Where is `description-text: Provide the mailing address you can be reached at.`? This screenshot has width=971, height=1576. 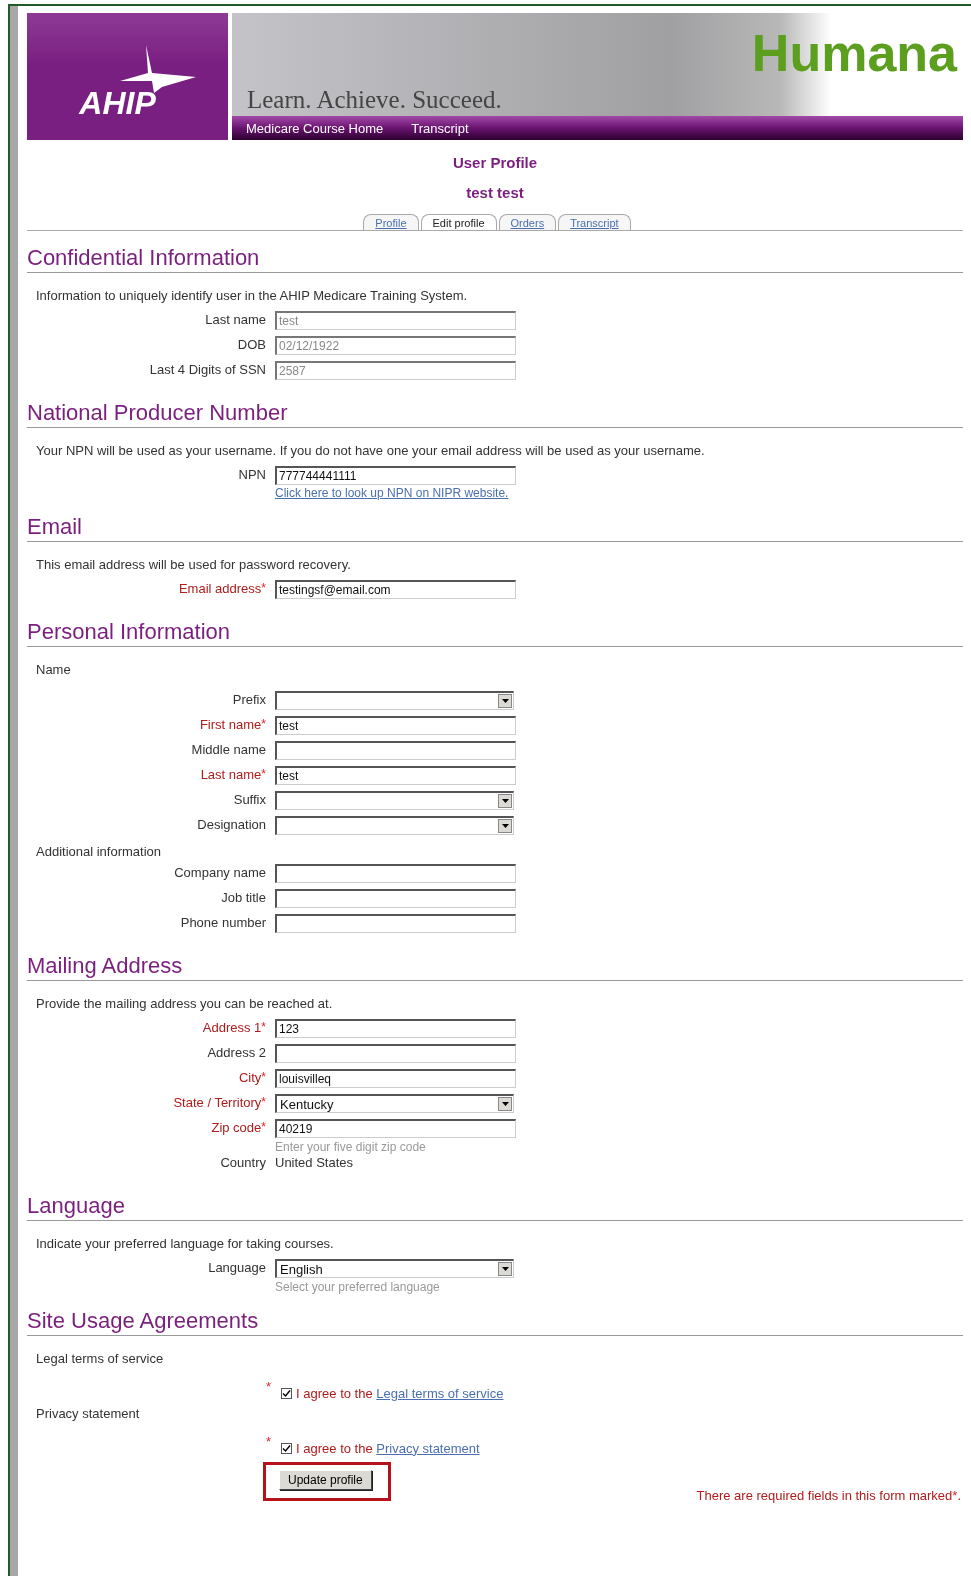 description-text: Provide the mailing address you can be reached at. is located at coordinates (184, 1004).